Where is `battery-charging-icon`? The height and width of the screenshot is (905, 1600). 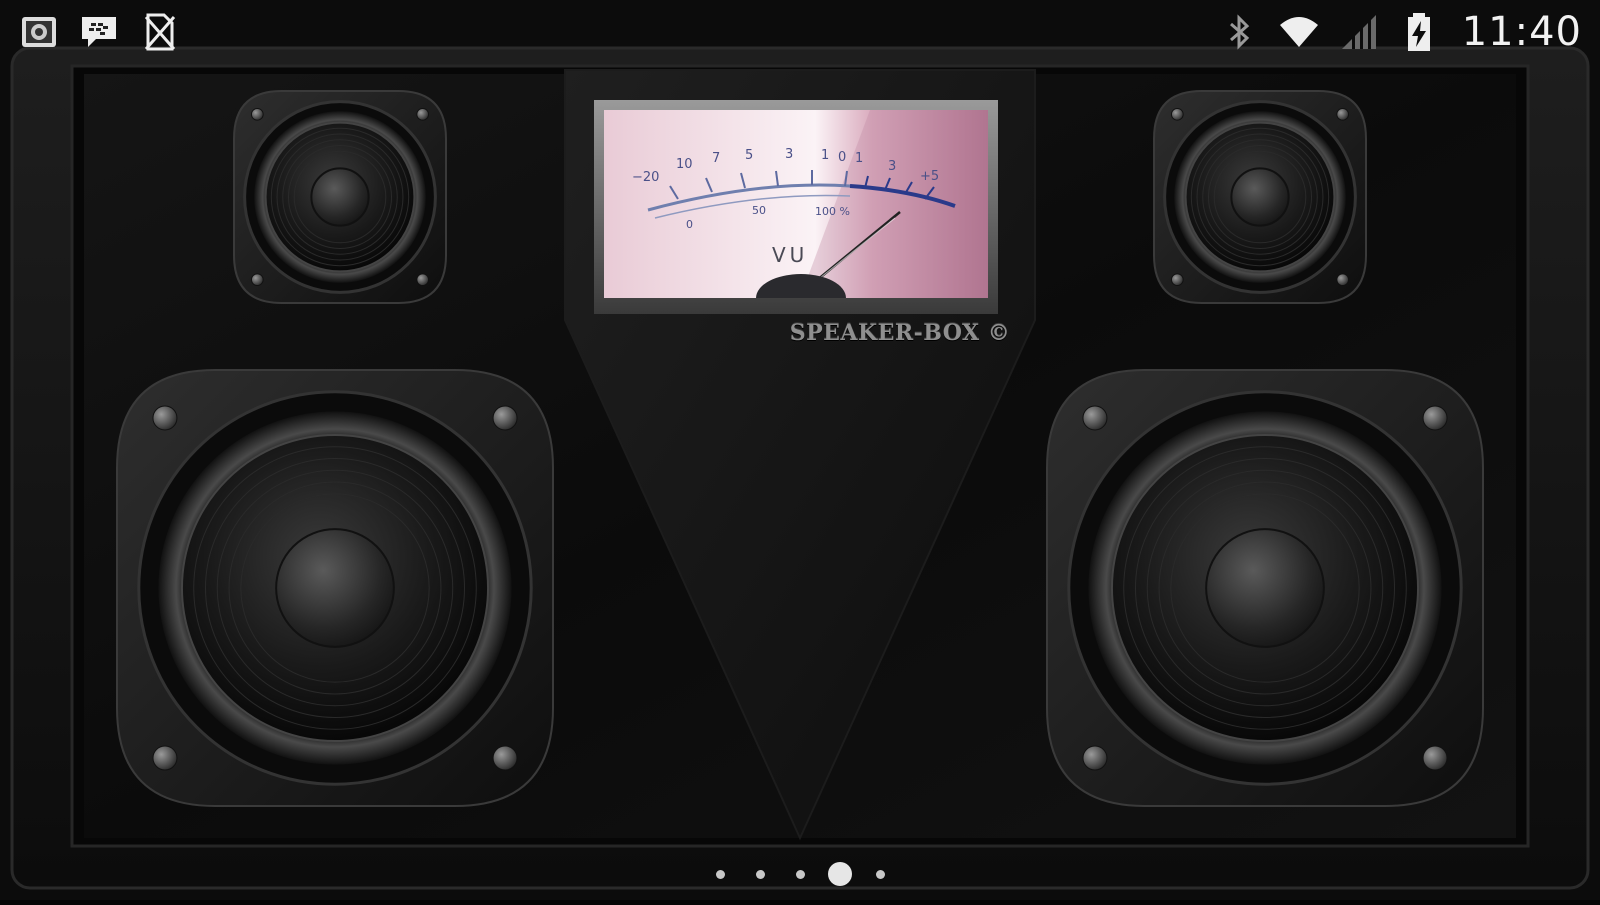
battery-charging-icon is located at coordinates (1419, 32).